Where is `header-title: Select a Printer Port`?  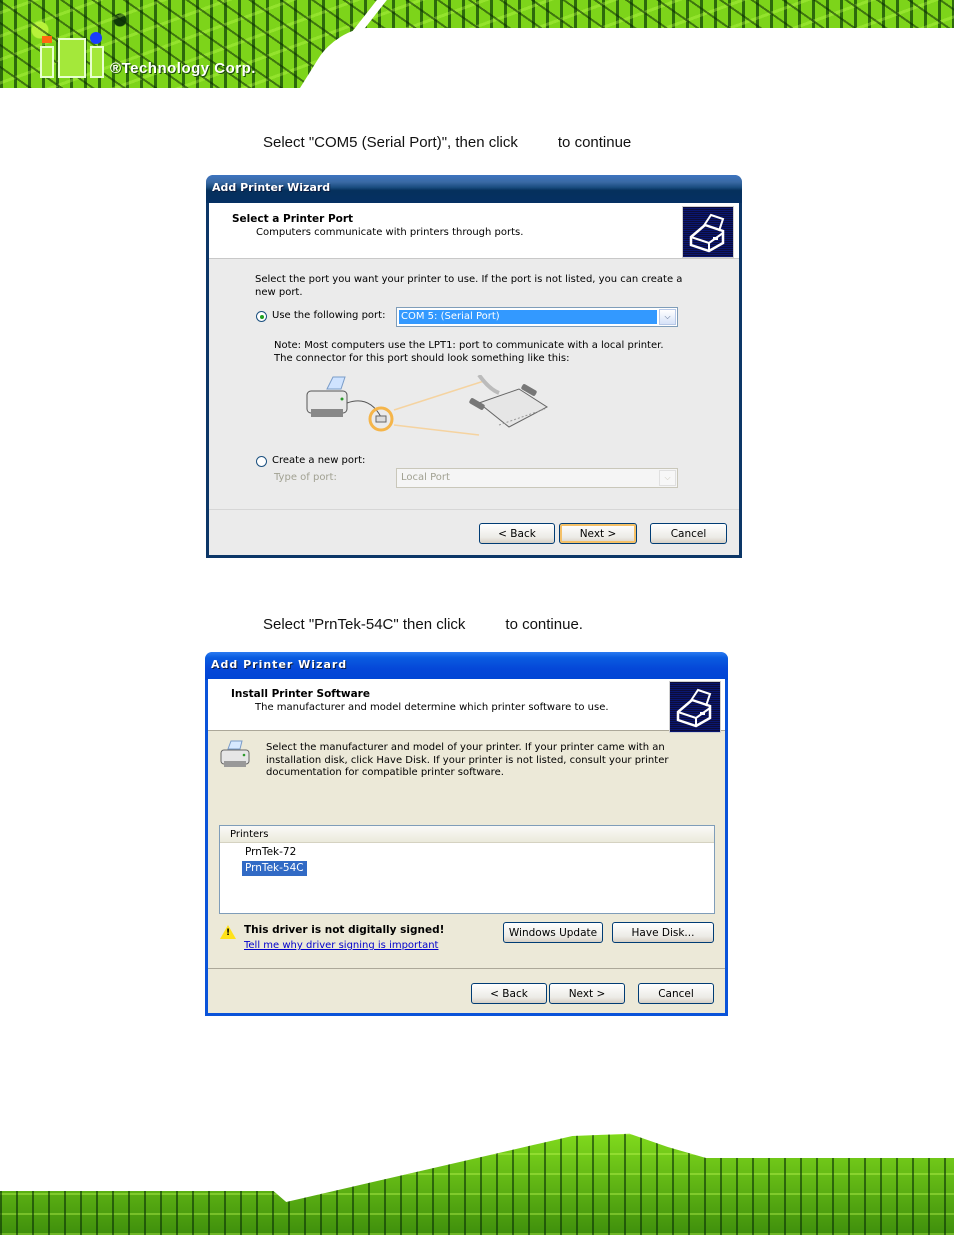
header-title: Select a Printer Port is located at coordinates (293, 219).